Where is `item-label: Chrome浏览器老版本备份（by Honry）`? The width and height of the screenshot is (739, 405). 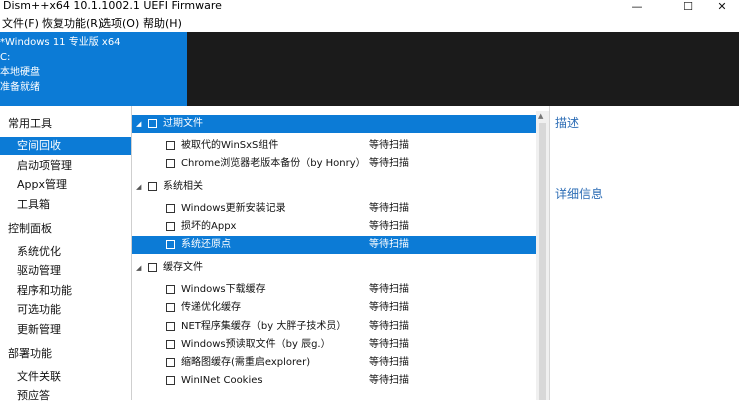 item-label: Chrome浏览器老版本备份（by Honry） is located at coordinates (273, 163).